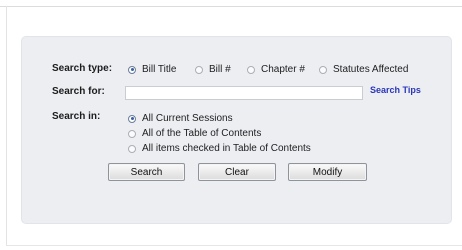 The width and height of the screenshot is (462, 250). Describe the element at coordinates (76, 116) in the screenshot. I see `search-in-label: Search in:` at that location.